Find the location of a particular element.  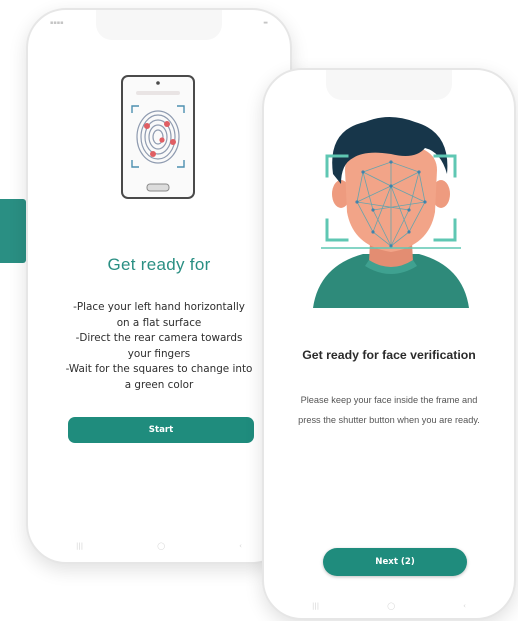

accent-tab is located at coordinates (13, 231).